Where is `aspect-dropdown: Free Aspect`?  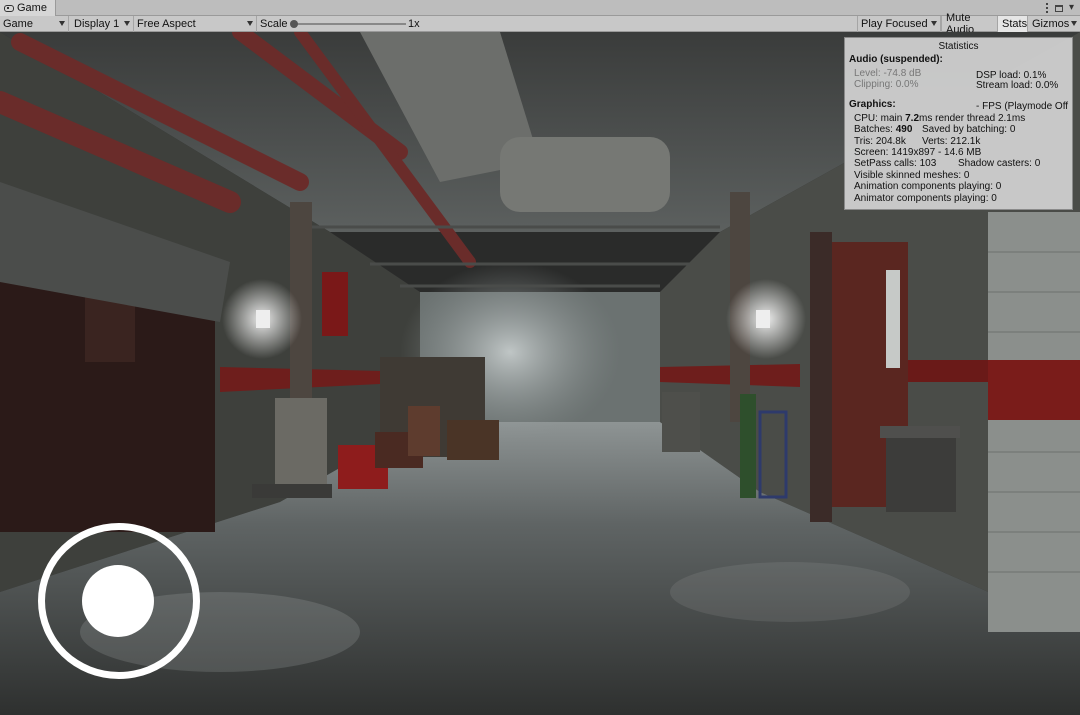 aspect-dropdown: Free Aspect is located at coordinates (195, 24).